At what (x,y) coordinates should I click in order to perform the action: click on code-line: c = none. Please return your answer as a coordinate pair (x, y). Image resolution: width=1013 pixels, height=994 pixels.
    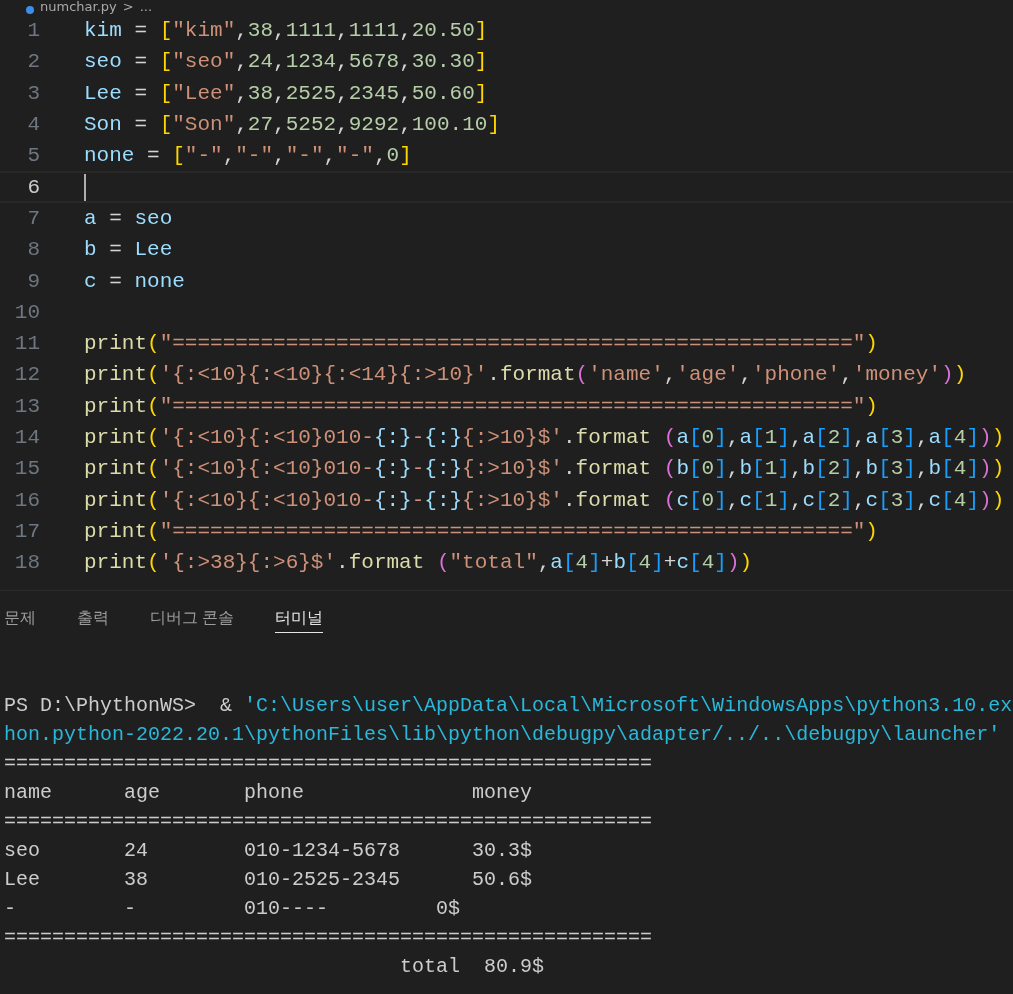
    Looking at the image, I should click on (134, 281).